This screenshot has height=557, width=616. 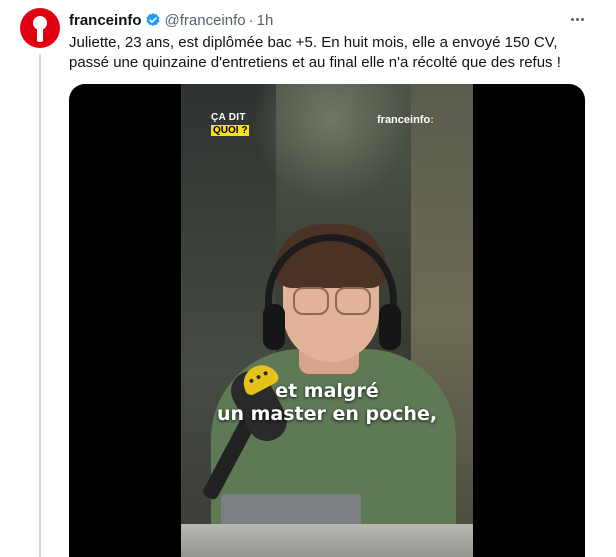 I want to click on headphone-cup-right, so click(x=390, y=327).